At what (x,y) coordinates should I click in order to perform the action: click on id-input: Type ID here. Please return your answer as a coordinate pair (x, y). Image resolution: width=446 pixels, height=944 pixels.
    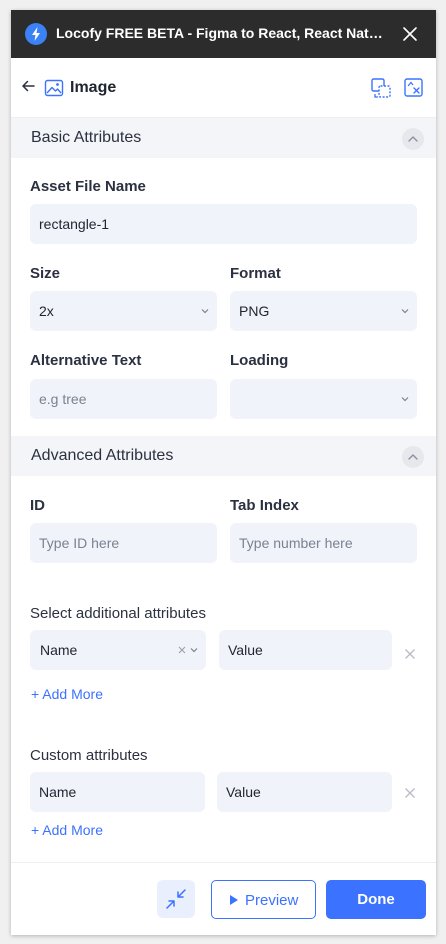
    Looking at the image, I should click on (123, 543).